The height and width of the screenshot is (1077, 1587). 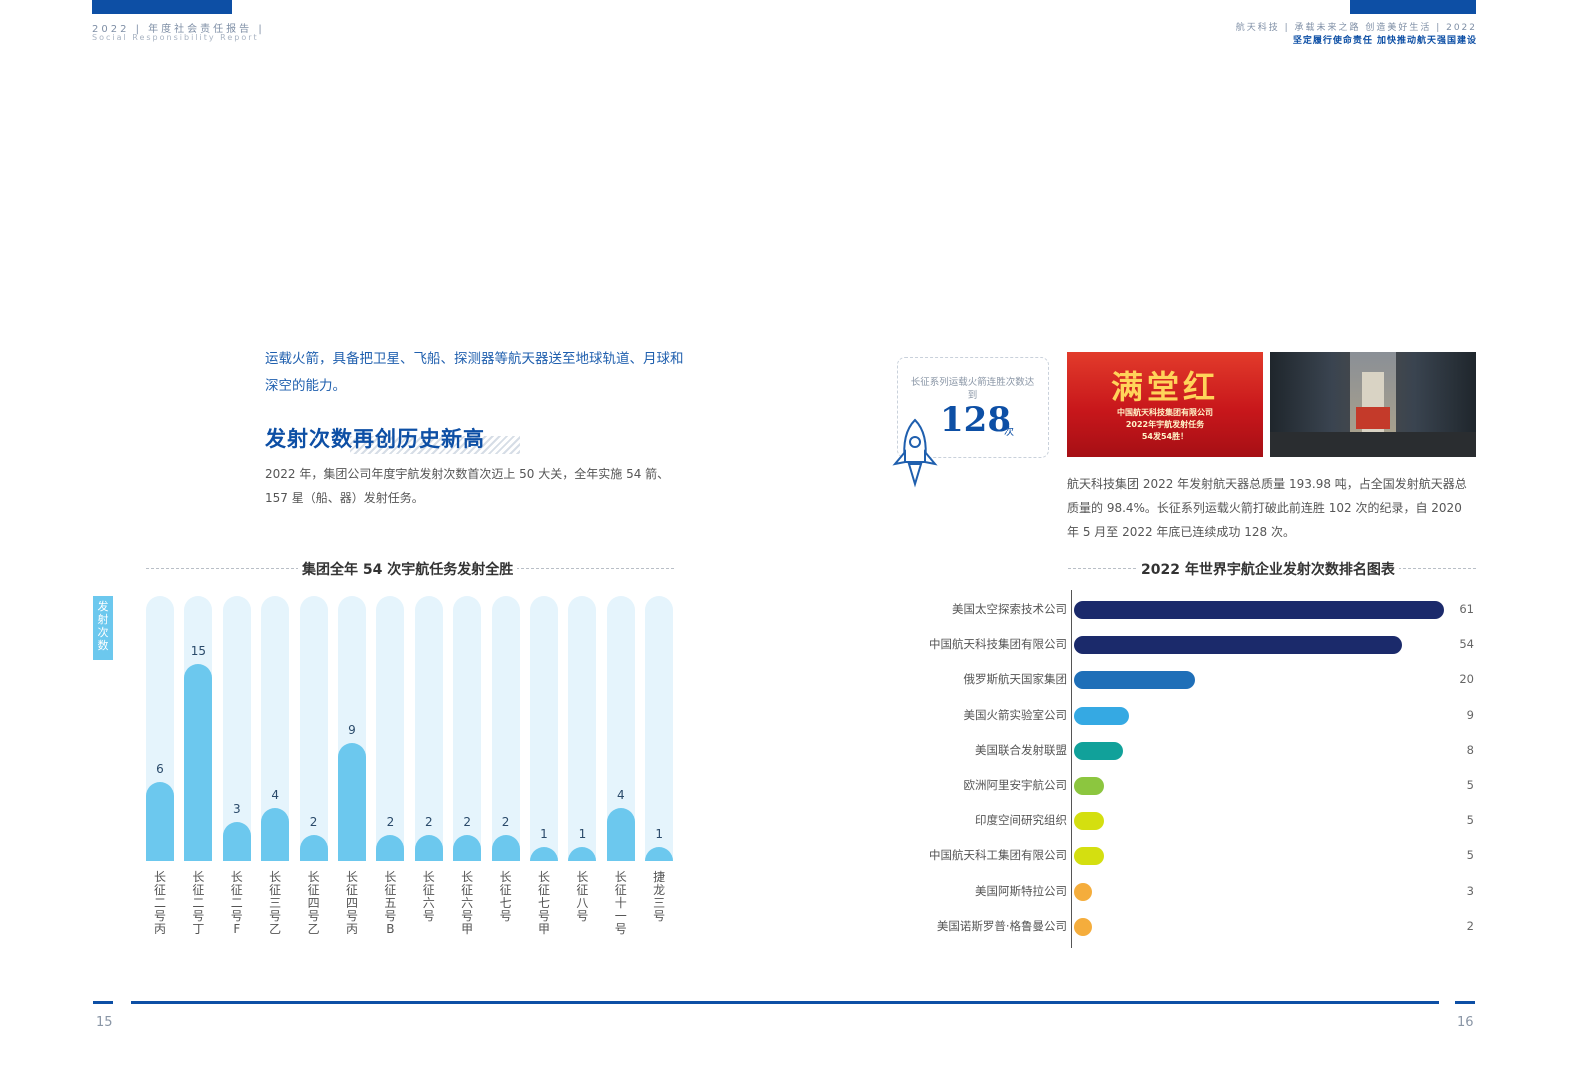 I want to click on photo-banner-line3: 54发54胜！, so click(x=1165, y=436).